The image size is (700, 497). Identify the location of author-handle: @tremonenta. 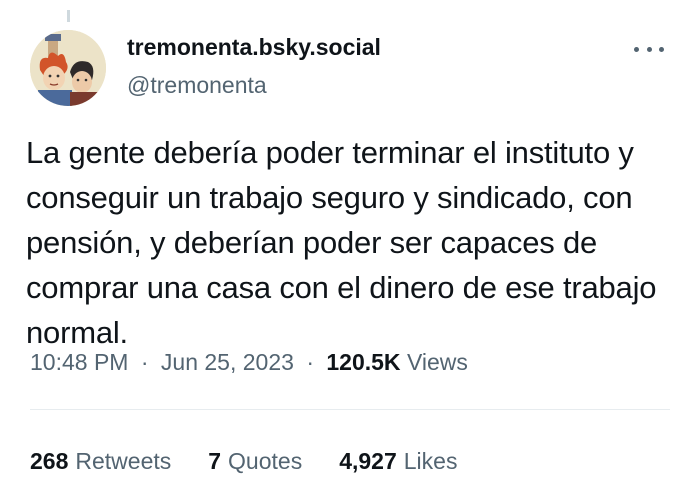
(254, 85).